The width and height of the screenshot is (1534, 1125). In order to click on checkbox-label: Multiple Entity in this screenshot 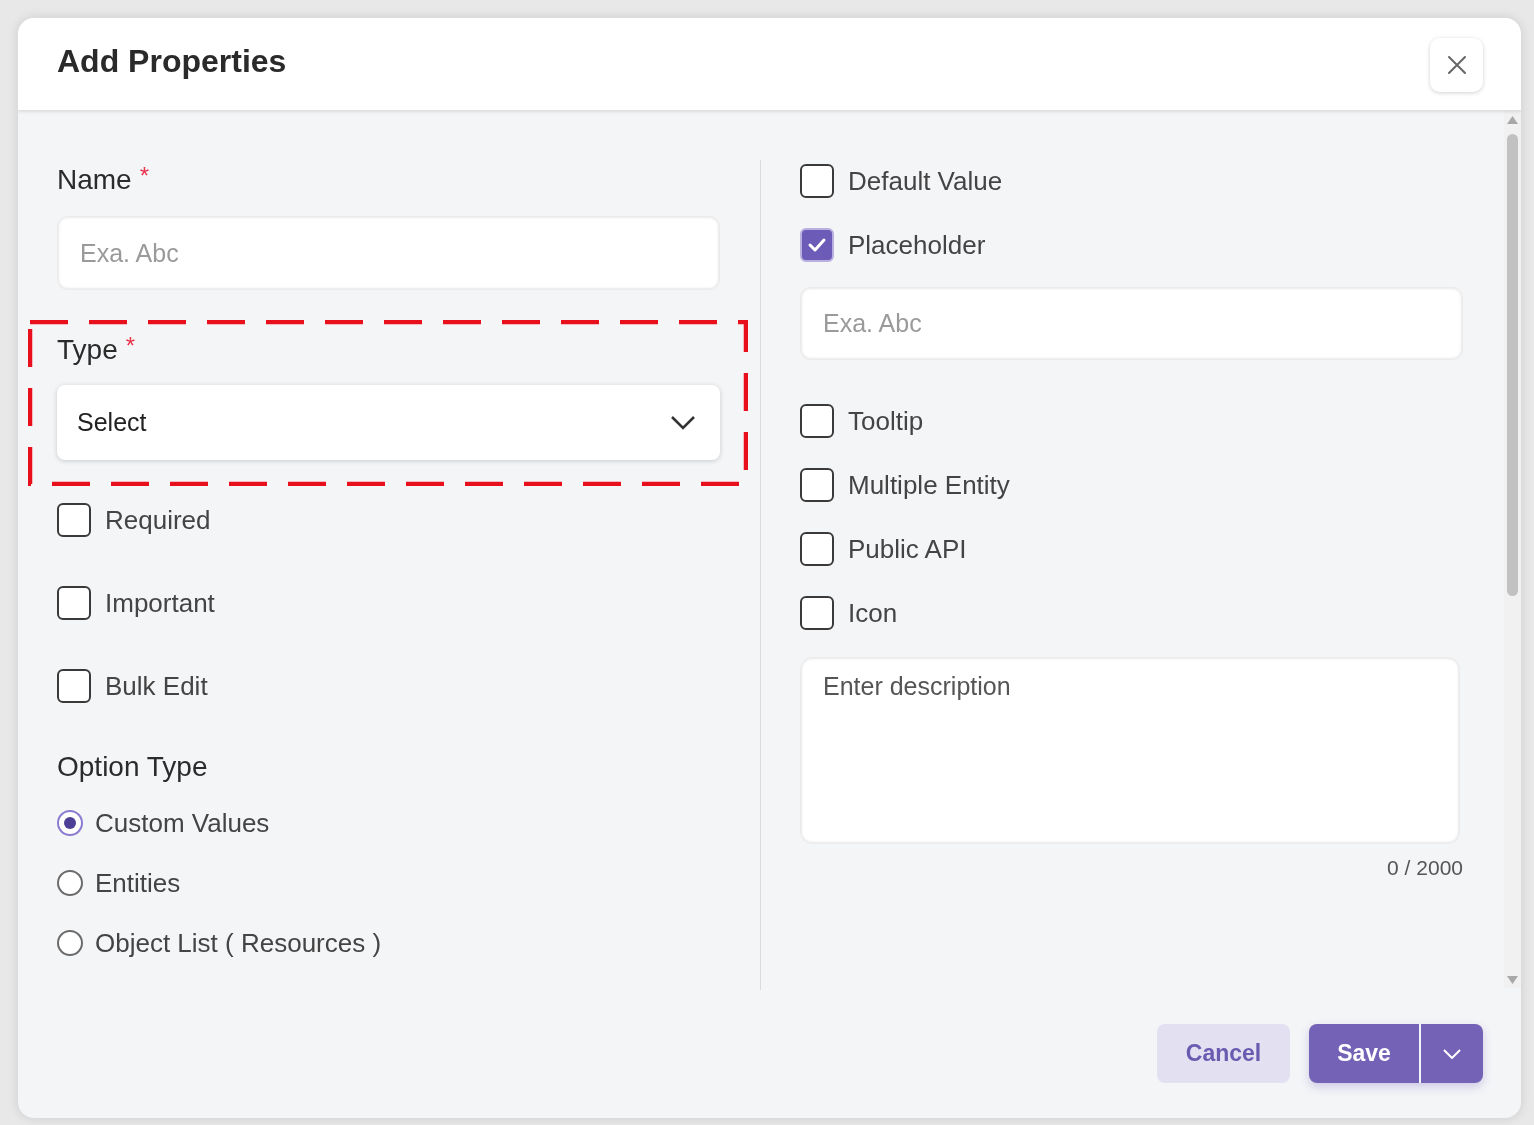, I will do `click(929, 485)`.